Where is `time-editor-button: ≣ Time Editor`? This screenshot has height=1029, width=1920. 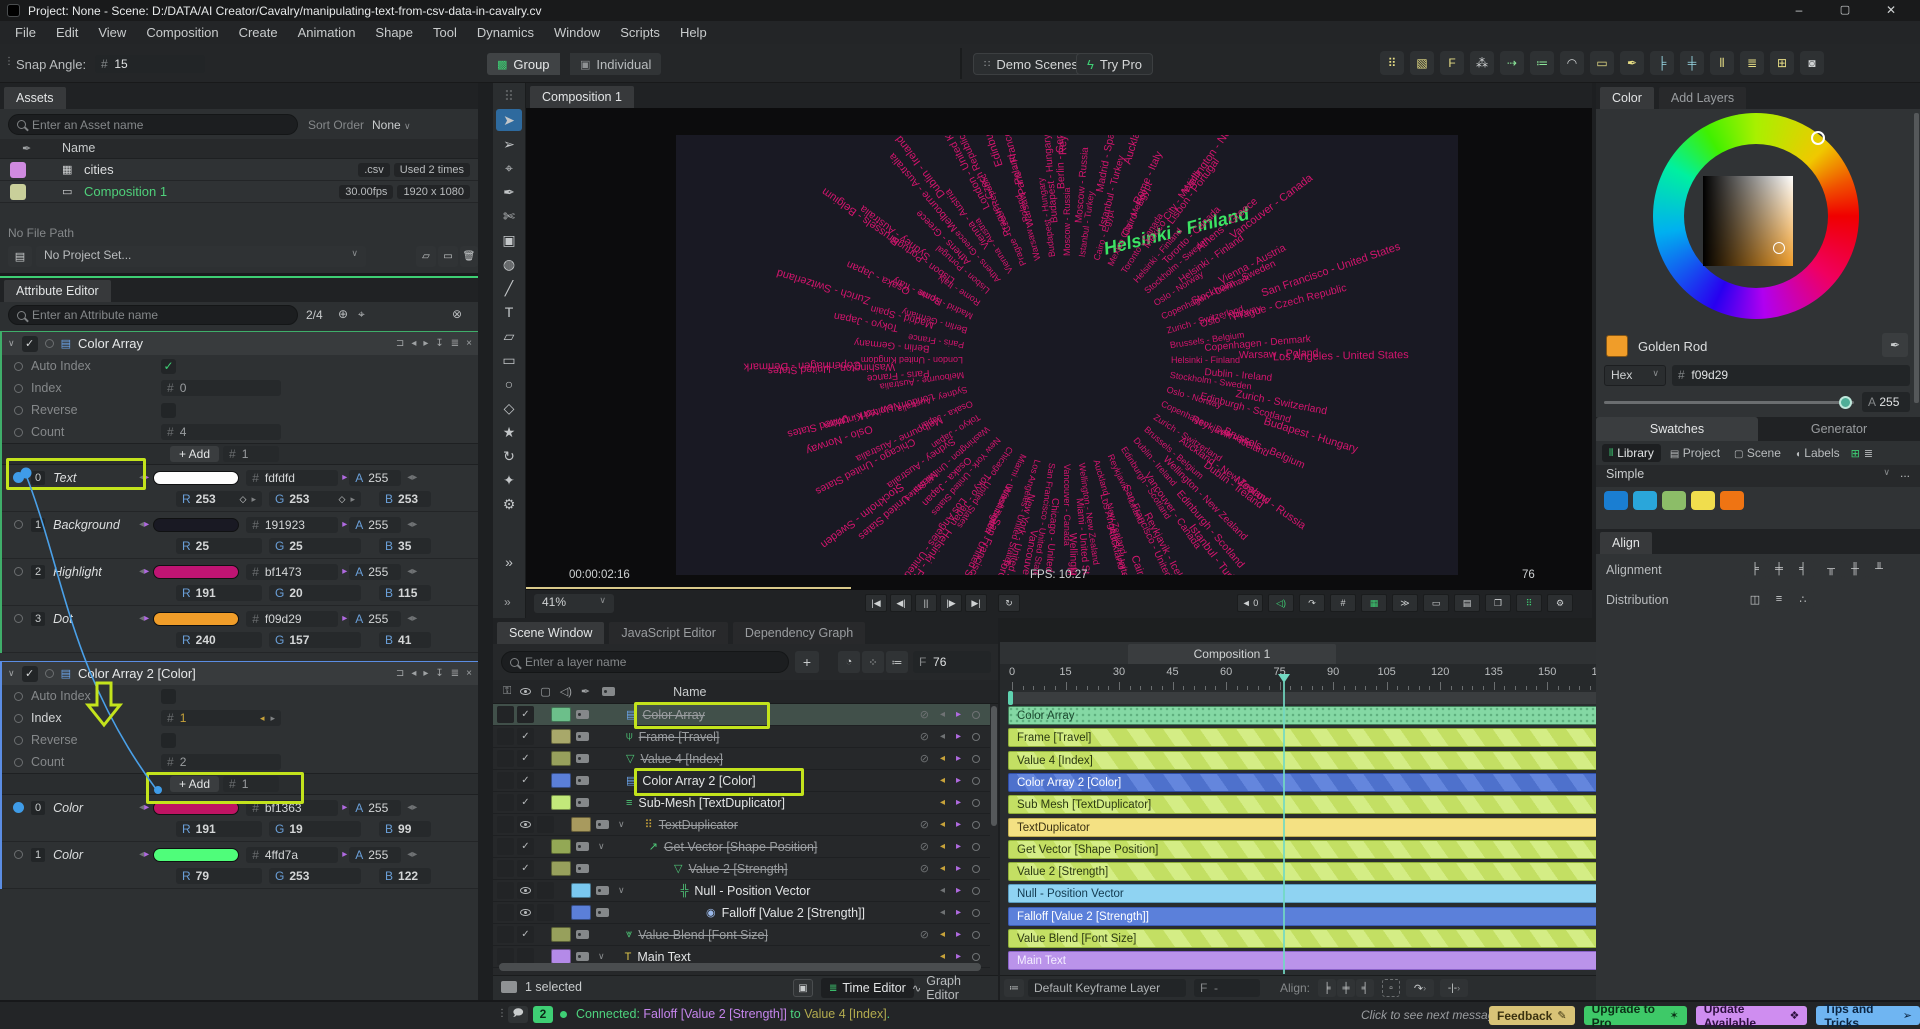 time-editor-button: ≣ Time Editor is located at coordinates (867, 988).